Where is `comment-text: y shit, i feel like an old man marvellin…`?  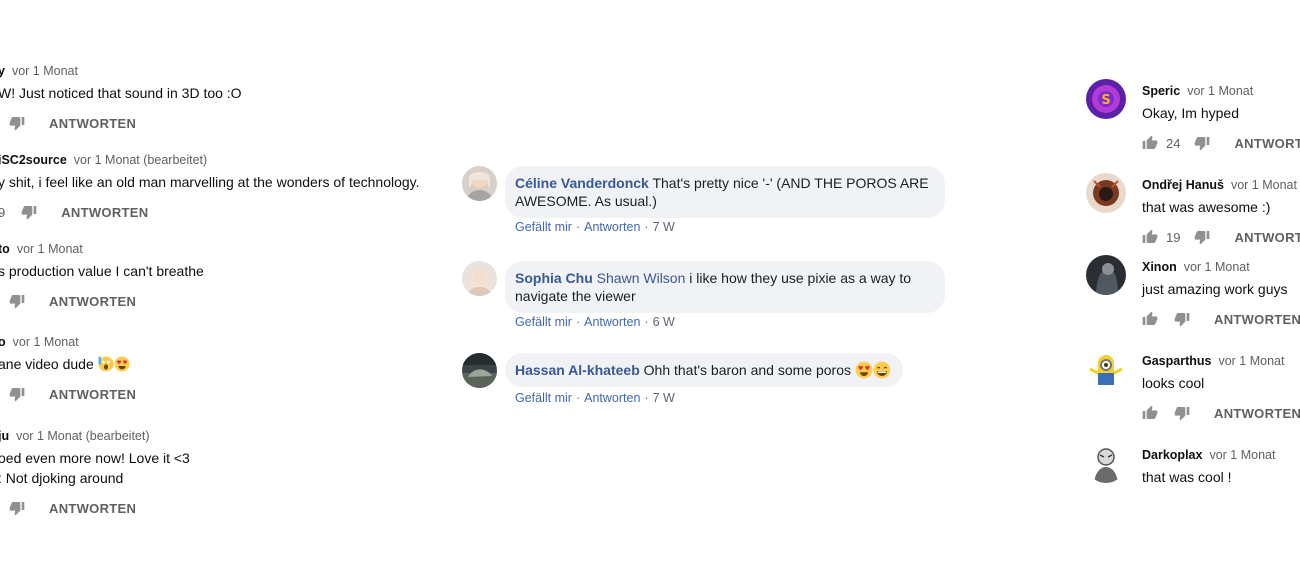 comment-text: y shit, i feel like an old man marvellin… is located at coordinates (210, 182).